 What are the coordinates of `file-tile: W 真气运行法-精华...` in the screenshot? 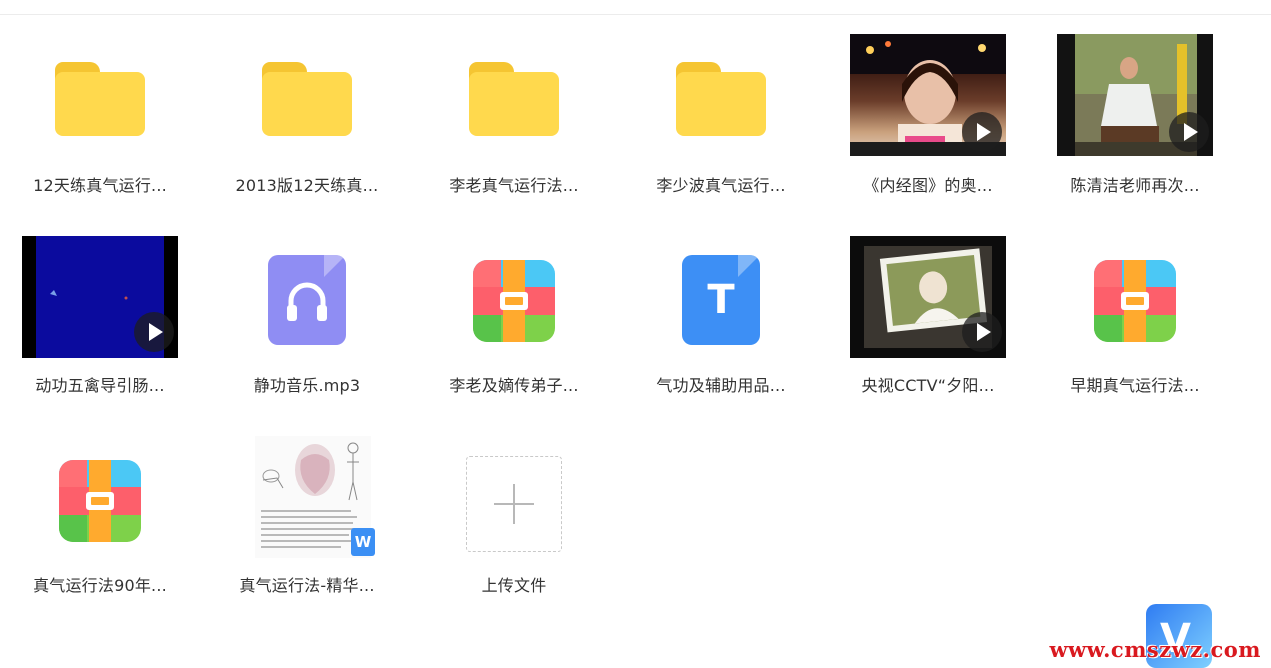 It's located at (307, 519).